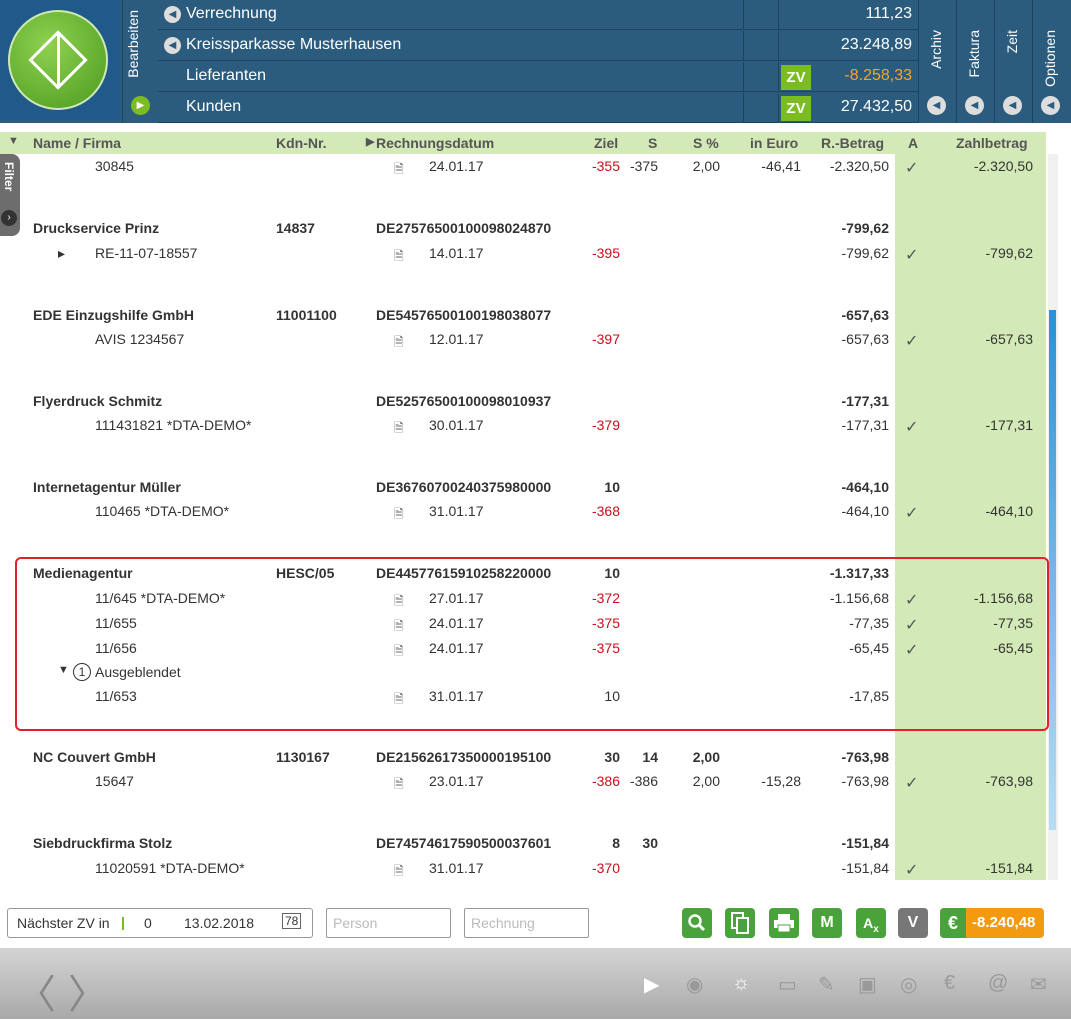  Describe the element at coordinates (974, 61) in the screenshot. I see `tab-faktura: Faktura ◀` at that location.